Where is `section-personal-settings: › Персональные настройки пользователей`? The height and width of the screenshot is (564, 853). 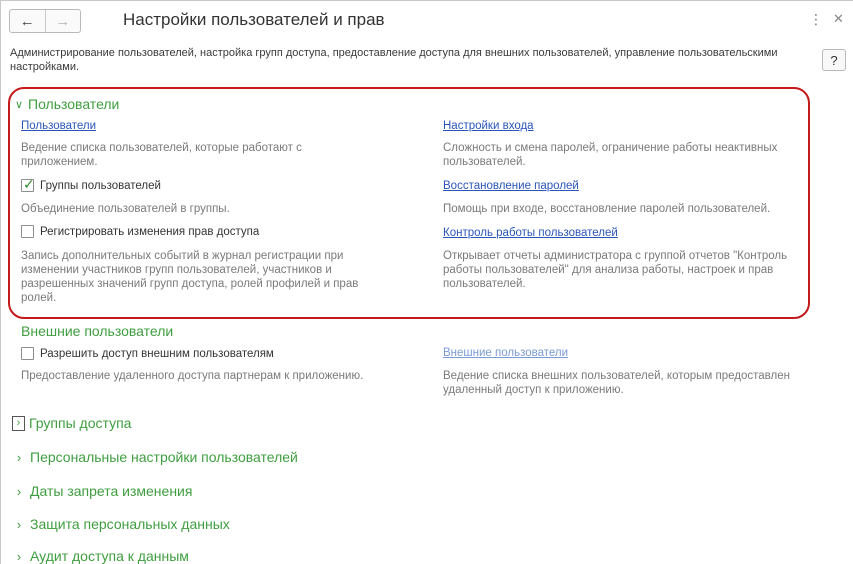
section-personal-settings: › Персональные настройки пользователей is located at coordinates (156, 457).